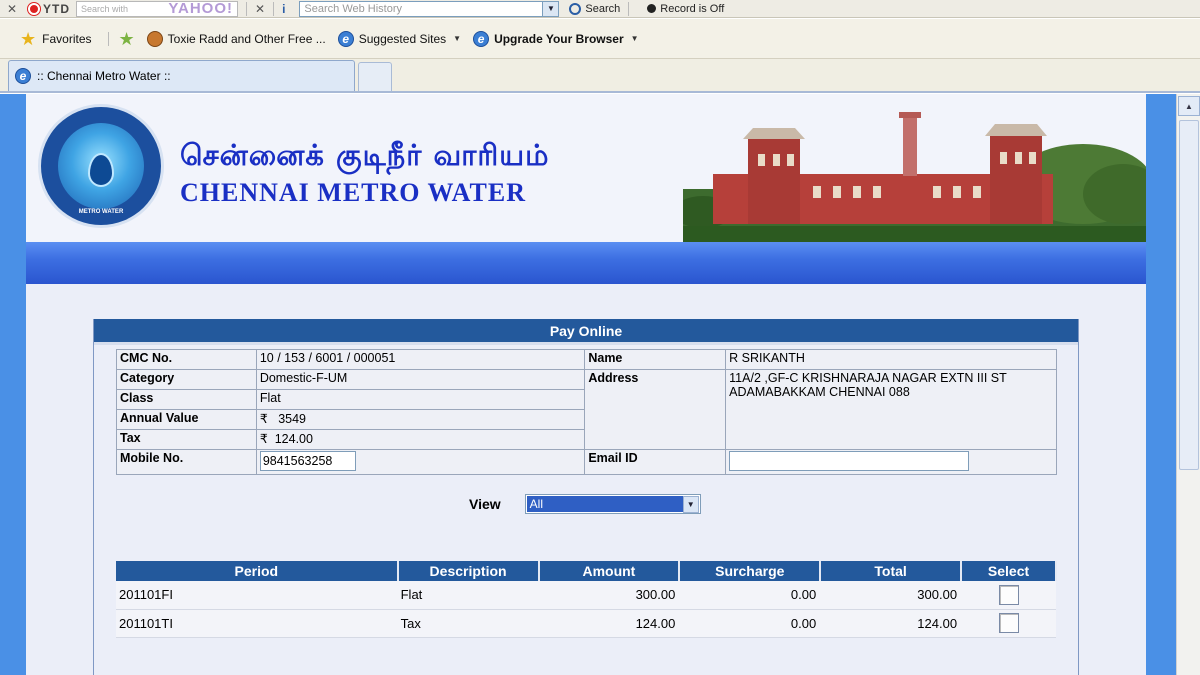 The image size is (1200, 675). I want to click on table-row: Mobile No. Email ID, so click(586, 462).